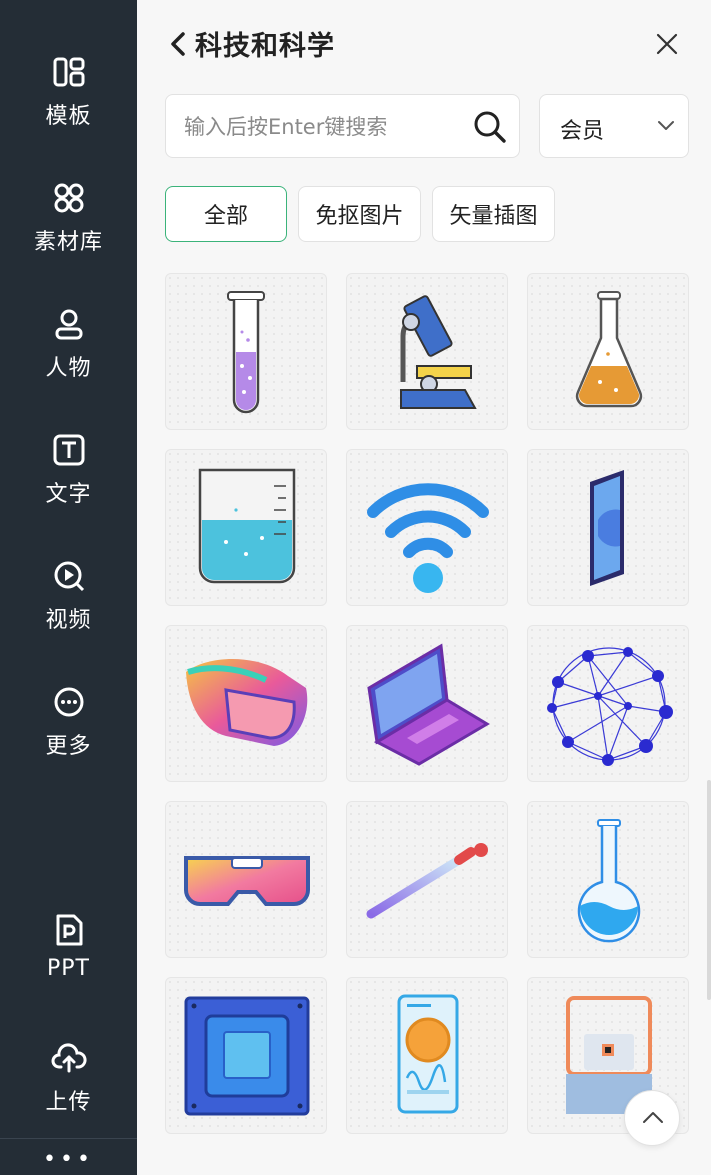  I want to click on grid-item-wifi, so click(427, 527).